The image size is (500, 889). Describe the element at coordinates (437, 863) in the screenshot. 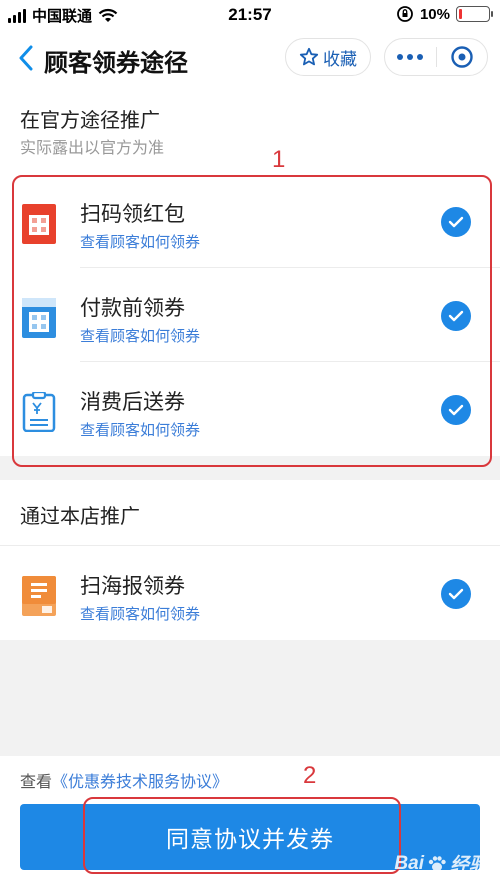

I see `paw-icon` at that location.